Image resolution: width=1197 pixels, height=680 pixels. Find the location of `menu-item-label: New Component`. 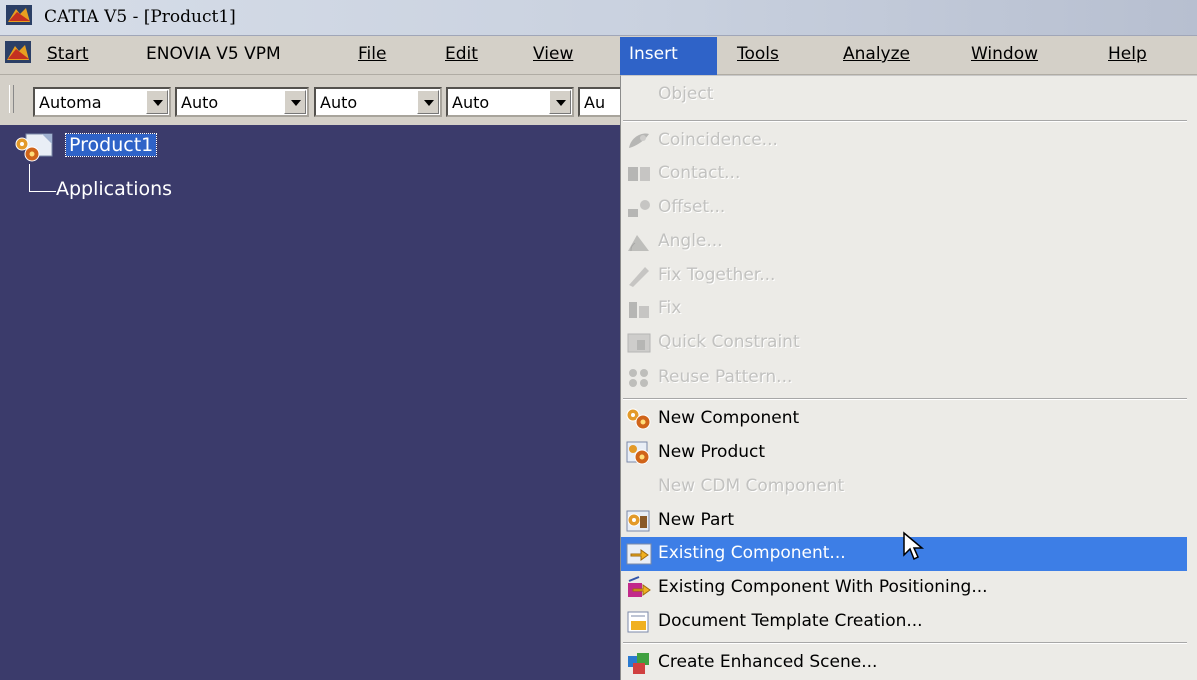

menu-item-label: New Component is located at coordinates (729, 418).